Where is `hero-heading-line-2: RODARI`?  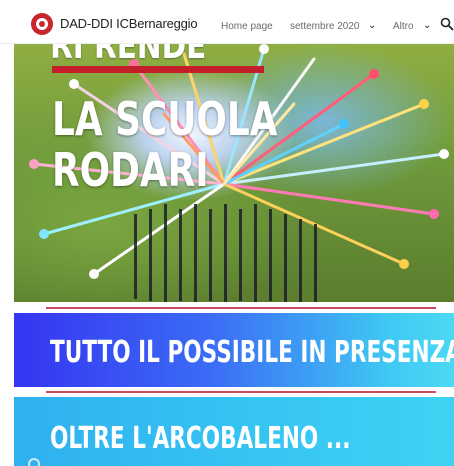 hero-heading-line-2: RODARI is located at coordinates (130, 170).